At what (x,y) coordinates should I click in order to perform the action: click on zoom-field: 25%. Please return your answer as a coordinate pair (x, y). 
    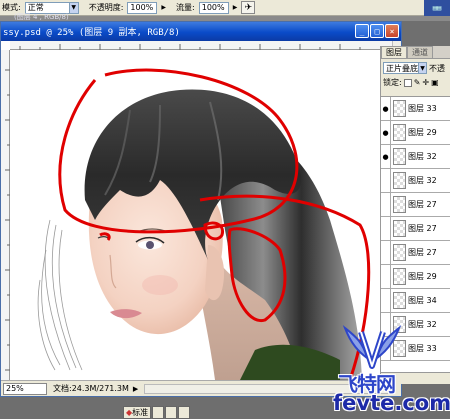
    Looking at the image, I should click on (25, 388).